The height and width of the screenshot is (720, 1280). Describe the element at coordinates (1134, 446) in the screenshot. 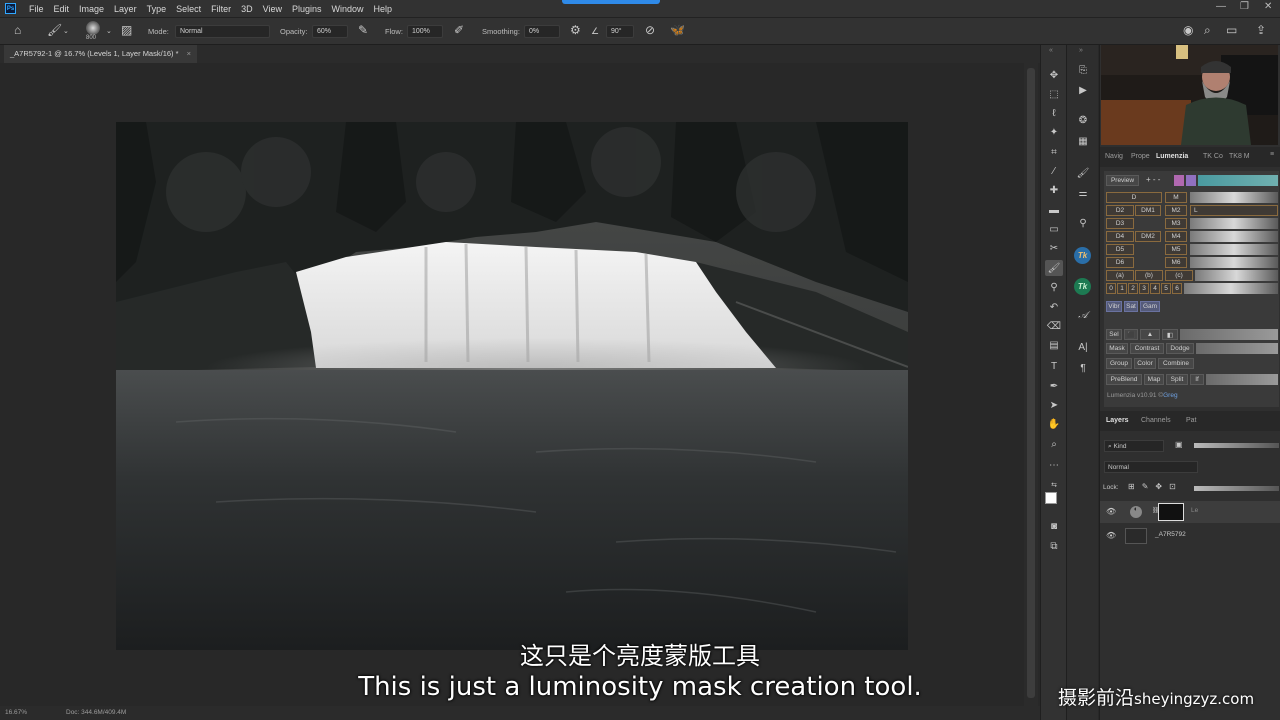

I see `layer-filter-kind: ⌕ Kind` at that location.